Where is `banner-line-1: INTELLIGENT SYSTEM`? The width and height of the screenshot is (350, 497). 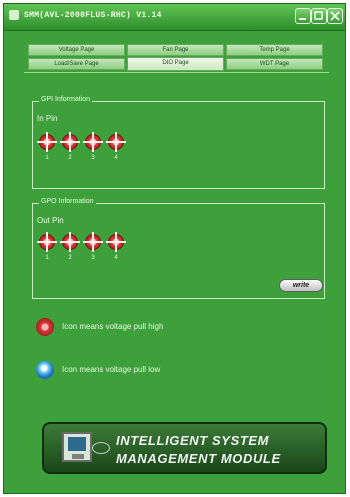
banner-line-1: INTELLIGENT SYSTEM is located at coordinates (193, 440).